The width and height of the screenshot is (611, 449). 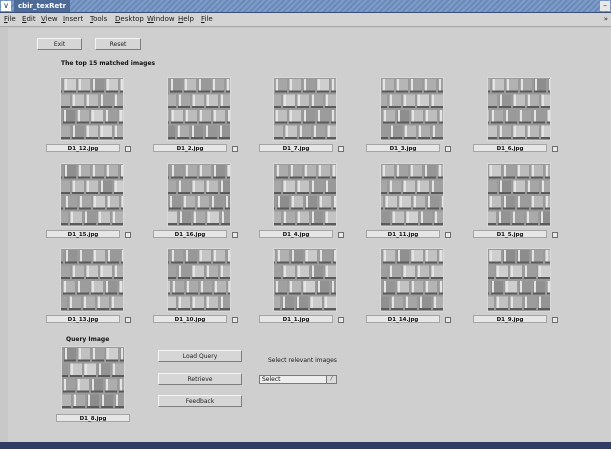 What do you see at coordinates (49, 19) in the screenshot?
I see `menu-view: View` at bounding box center [49, 19].